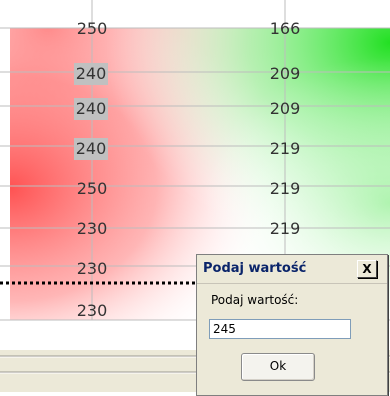 The width and height of the screenshot is (390, 396). Describe the element at coordinates (255, 300) in the screenshot. I see `prompt-label: Podaj wartość:` at that location.